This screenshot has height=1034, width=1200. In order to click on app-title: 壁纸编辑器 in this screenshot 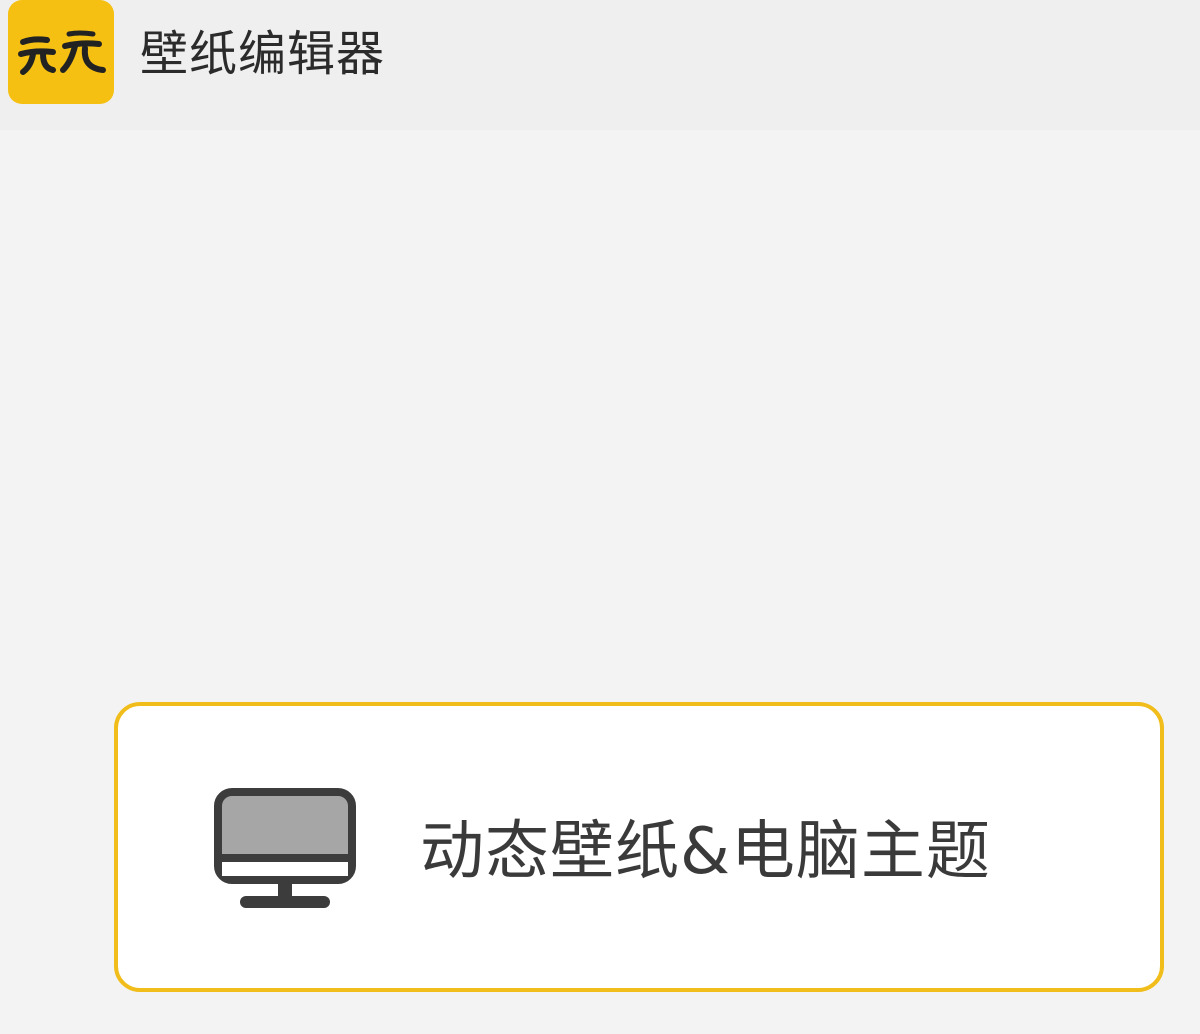, I will do `click(263, 54)`.